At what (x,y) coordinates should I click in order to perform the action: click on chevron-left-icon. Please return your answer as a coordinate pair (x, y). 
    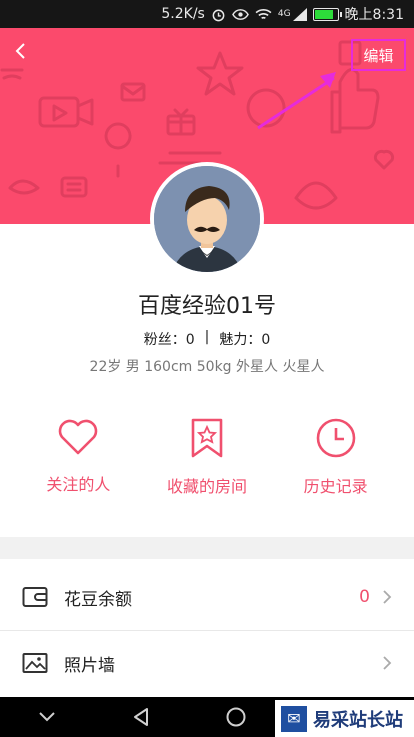
    Looking at the image, I should click on (20, 51).